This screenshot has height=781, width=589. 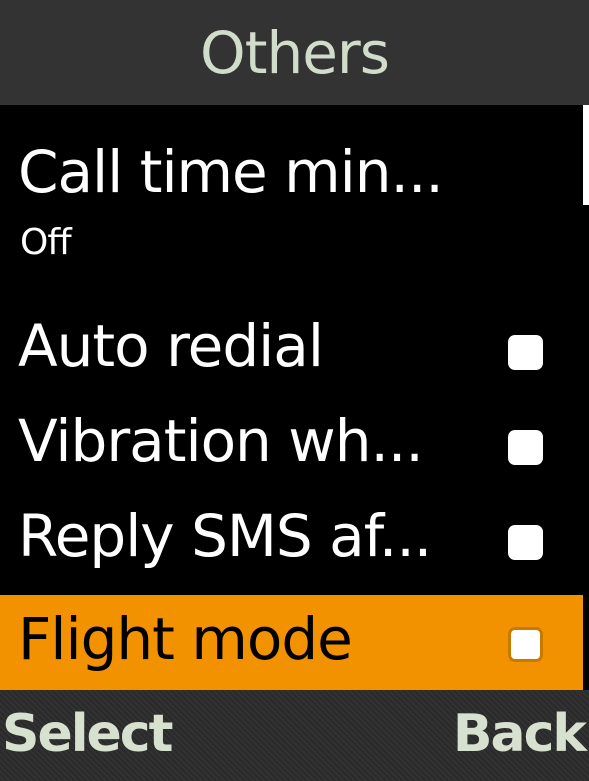 What do you see at coordinates (87, 734) in the screenshot?
I see `select-softkey: Select` at bounding box center [87, 734].